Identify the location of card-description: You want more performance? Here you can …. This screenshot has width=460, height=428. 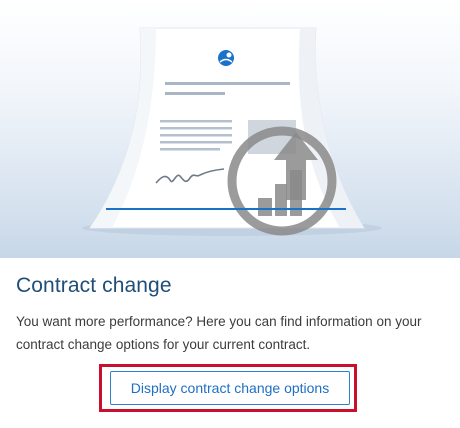
(219, 333).